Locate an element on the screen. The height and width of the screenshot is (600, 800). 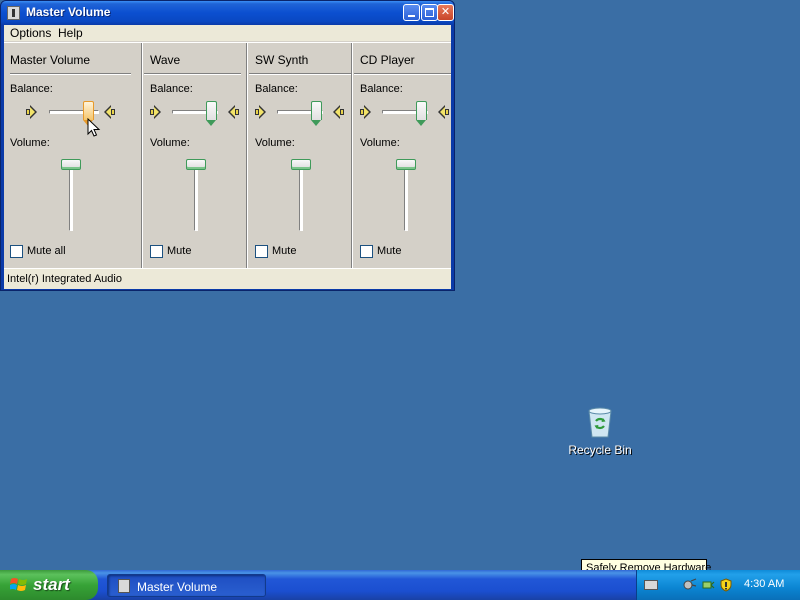
channel-name: CD Player is located at coordinates (387, 60).